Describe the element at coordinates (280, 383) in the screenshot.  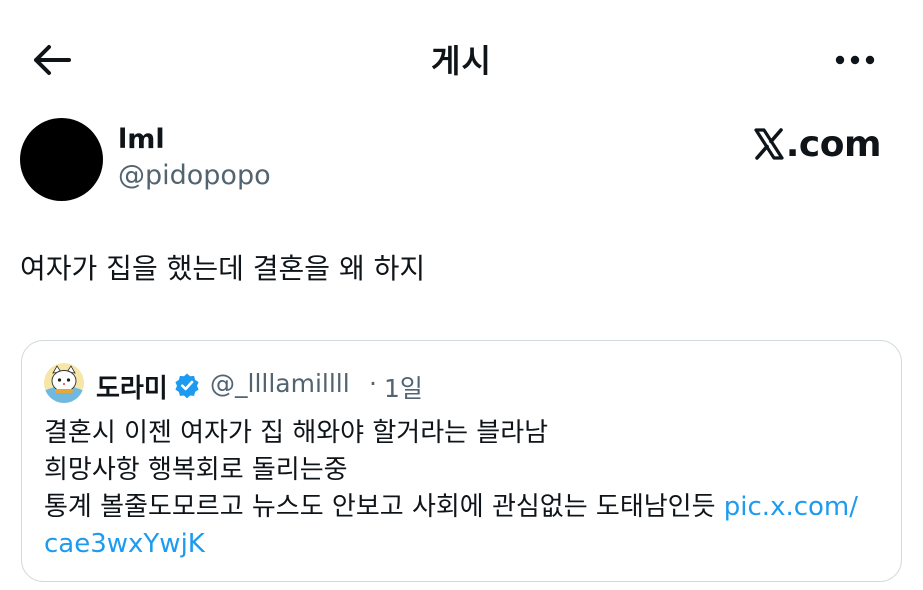
I see `quote-author-handle: @_llllamillll` at that location.